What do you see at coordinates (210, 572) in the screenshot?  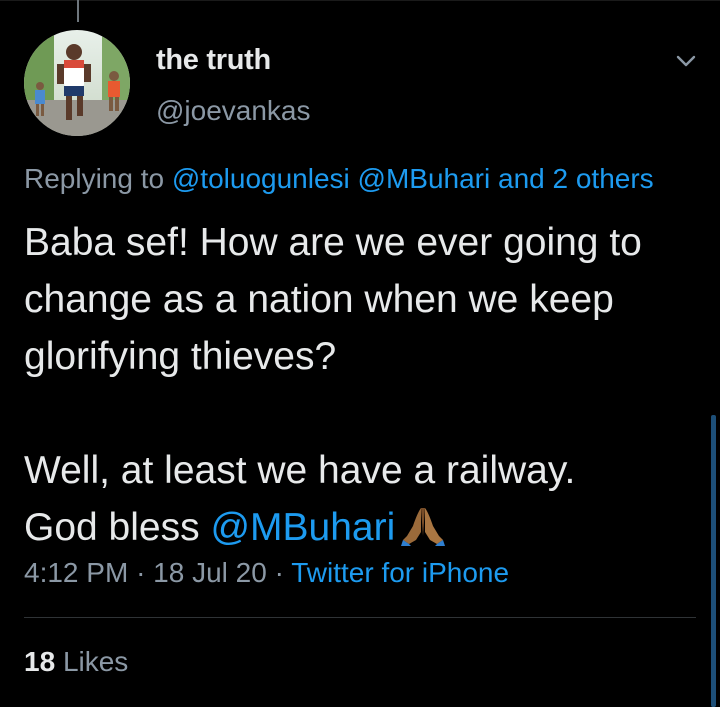 I see `tweet-date: 18 Jul 20` at bounding box center [210, 572].